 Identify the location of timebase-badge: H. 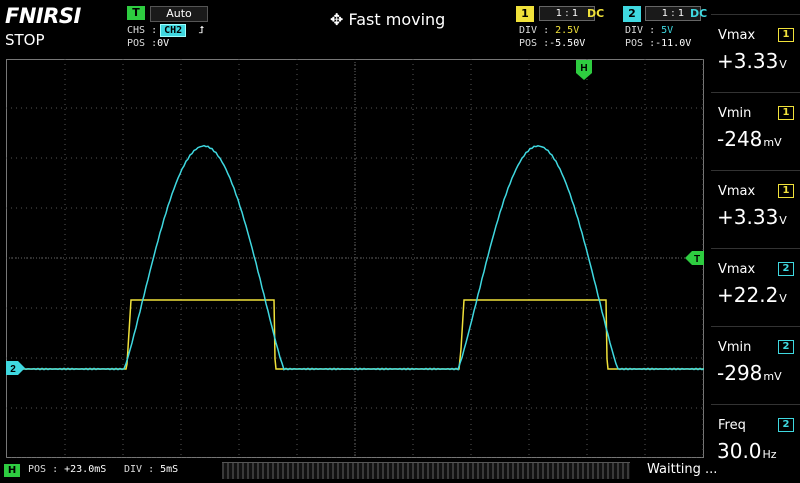
(12, 470).